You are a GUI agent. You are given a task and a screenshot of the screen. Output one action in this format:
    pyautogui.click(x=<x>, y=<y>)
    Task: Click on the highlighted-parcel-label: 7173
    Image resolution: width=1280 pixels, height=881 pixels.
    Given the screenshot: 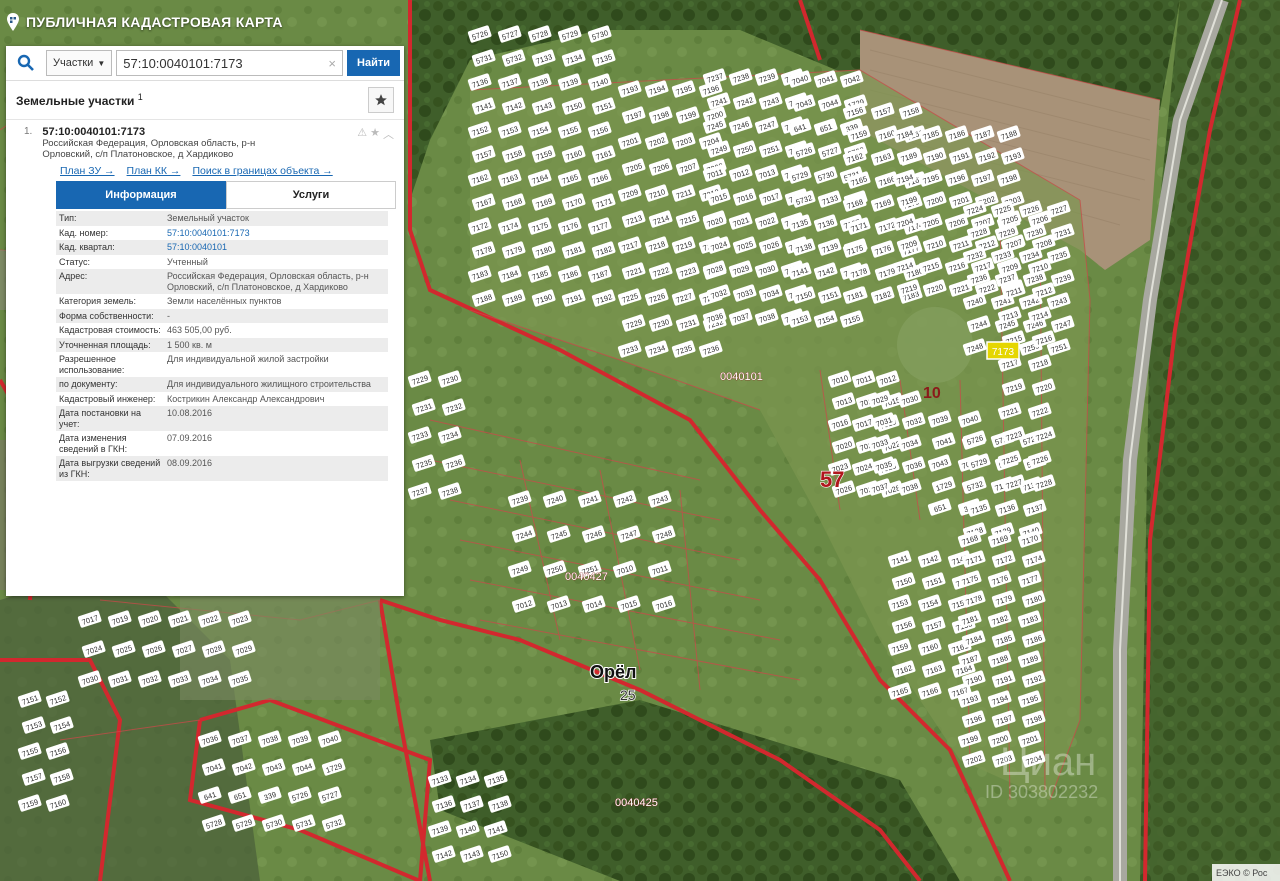 What is the action you would take?
    pyautogui.click(x=1003, y=352)
    